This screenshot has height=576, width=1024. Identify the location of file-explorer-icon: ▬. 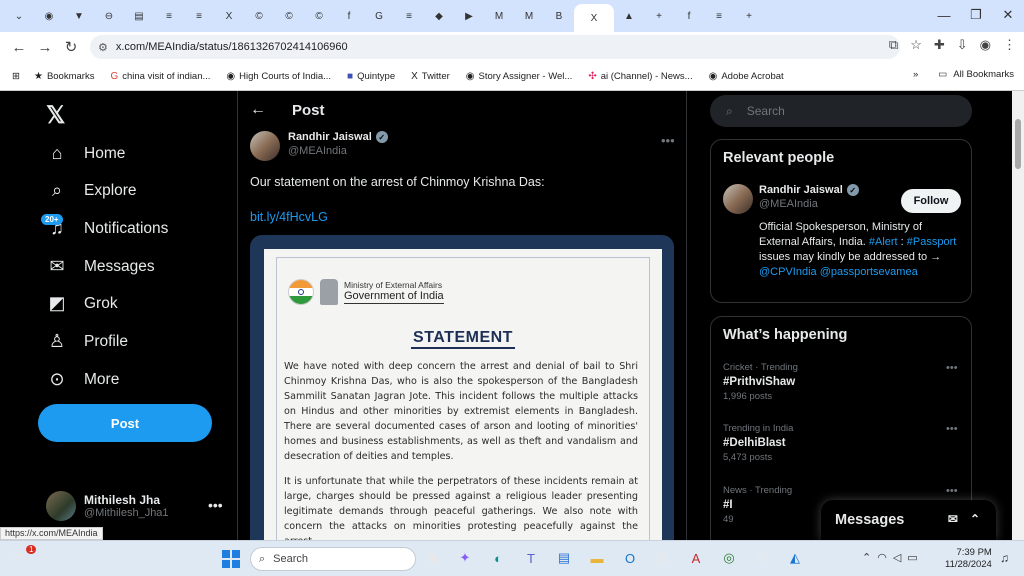
(597, 558).